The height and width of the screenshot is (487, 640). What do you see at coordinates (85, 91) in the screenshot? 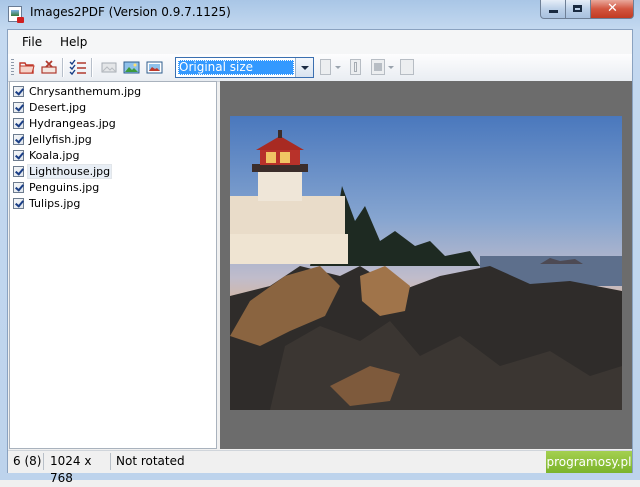
I see `file-name: Chrysanthemum.jpg` at bounding box center [85, 91].